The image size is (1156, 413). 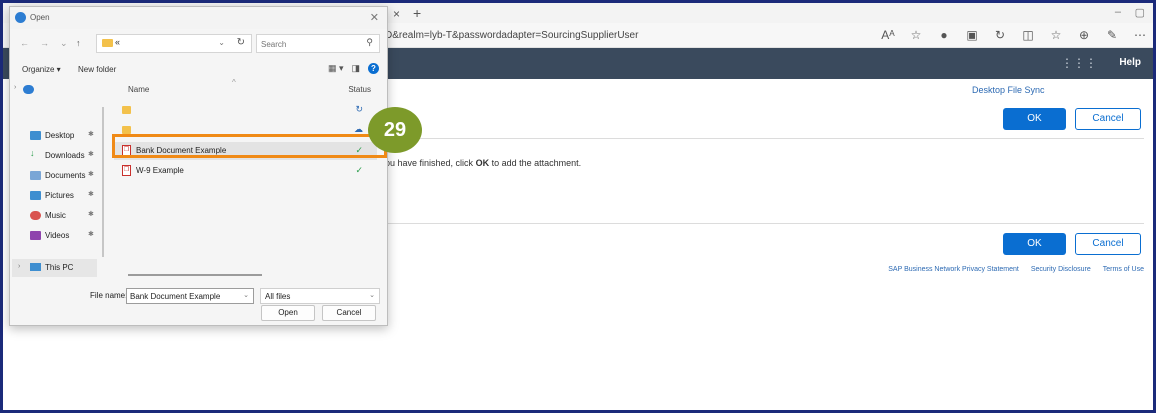 I want to click on sidebar-item-label: Pictures, so click(x=59, y=195).